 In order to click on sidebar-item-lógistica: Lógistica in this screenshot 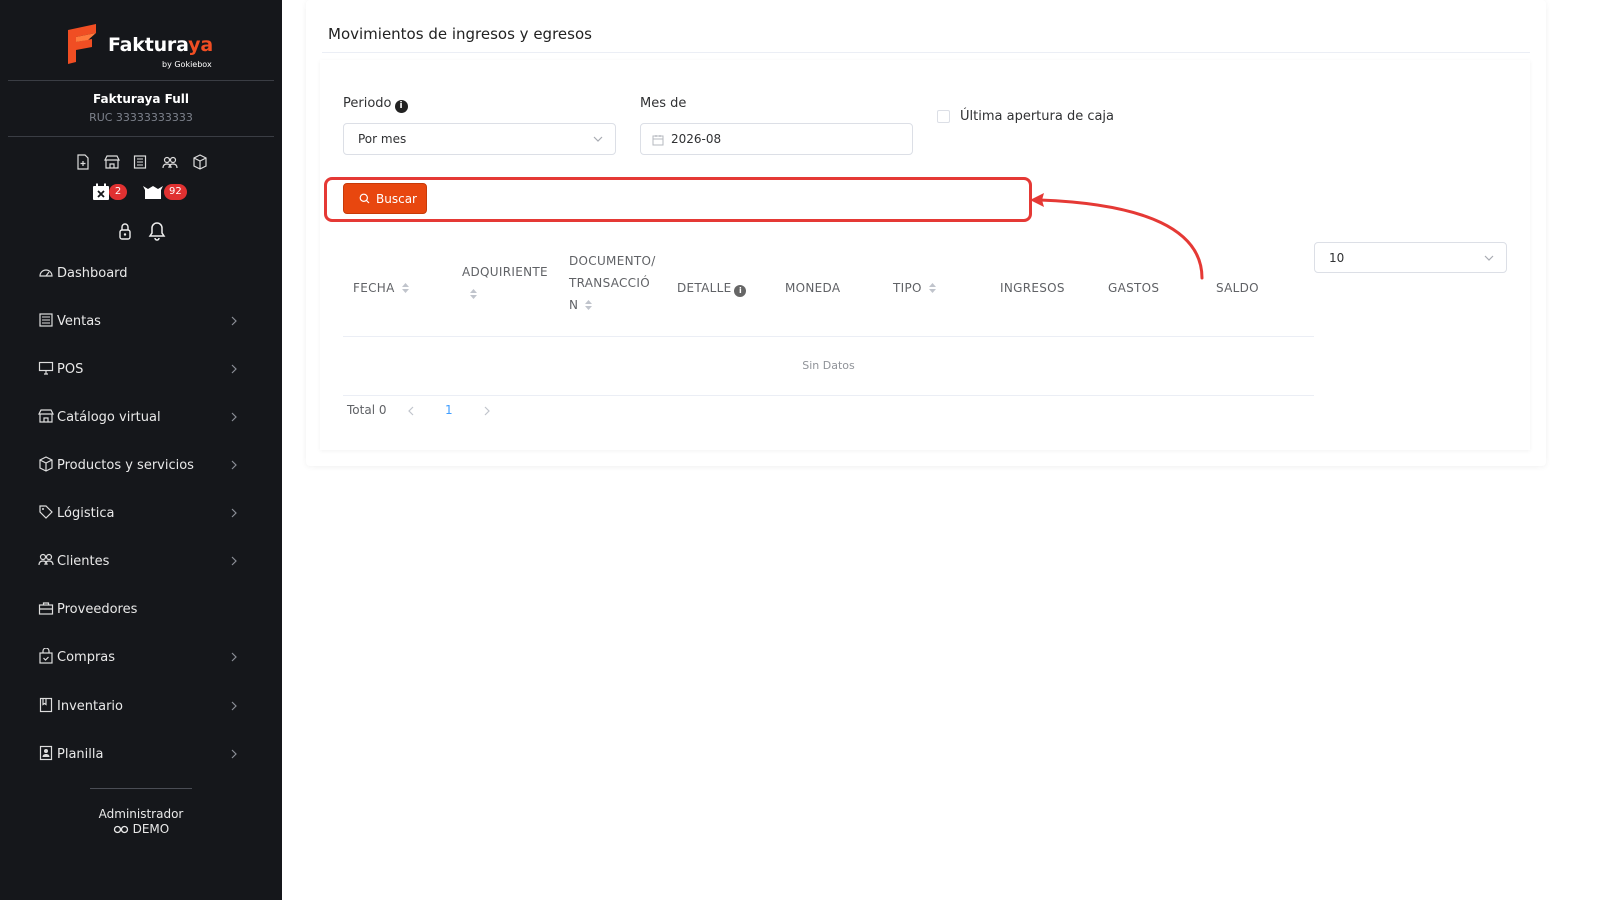, I will do `click(141, 514)`.